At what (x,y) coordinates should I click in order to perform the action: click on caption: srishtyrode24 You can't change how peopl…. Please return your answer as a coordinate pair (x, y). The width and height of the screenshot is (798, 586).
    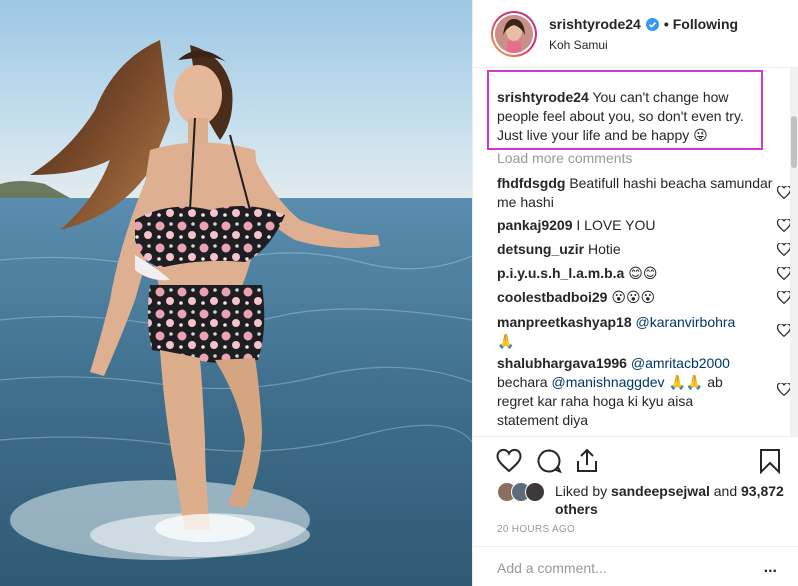
    Looking at the image, I should click on (628, 116).